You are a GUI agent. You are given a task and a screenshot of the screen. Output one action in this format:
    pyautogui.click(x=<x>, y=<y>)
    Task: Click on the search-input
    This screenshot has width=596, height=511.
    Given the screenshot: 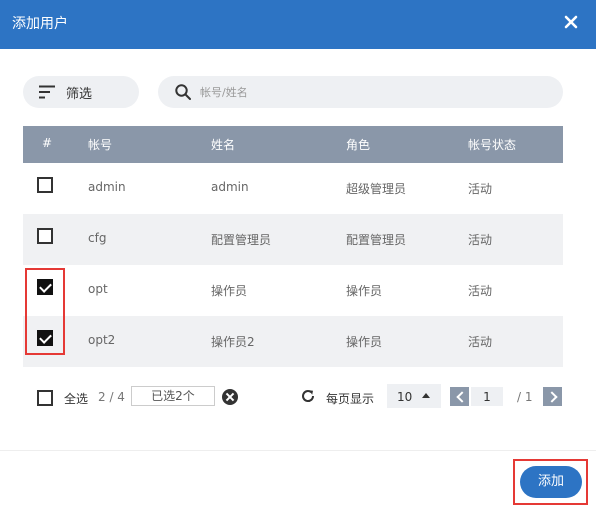 What is the action you would take?
    pyautogui.click(x=370, y=92)
    